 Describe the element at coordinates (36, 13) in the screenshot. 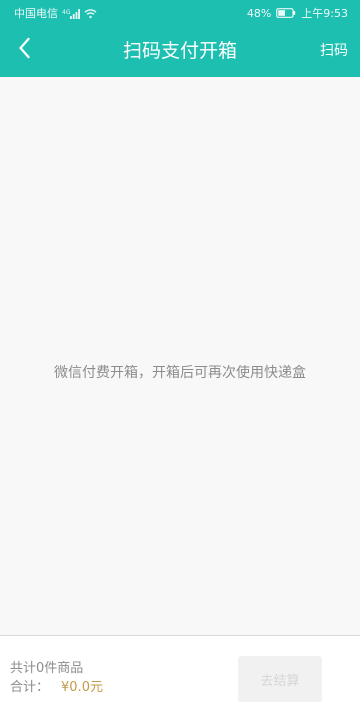

I see `carrier-text: 中国电信` at that location.